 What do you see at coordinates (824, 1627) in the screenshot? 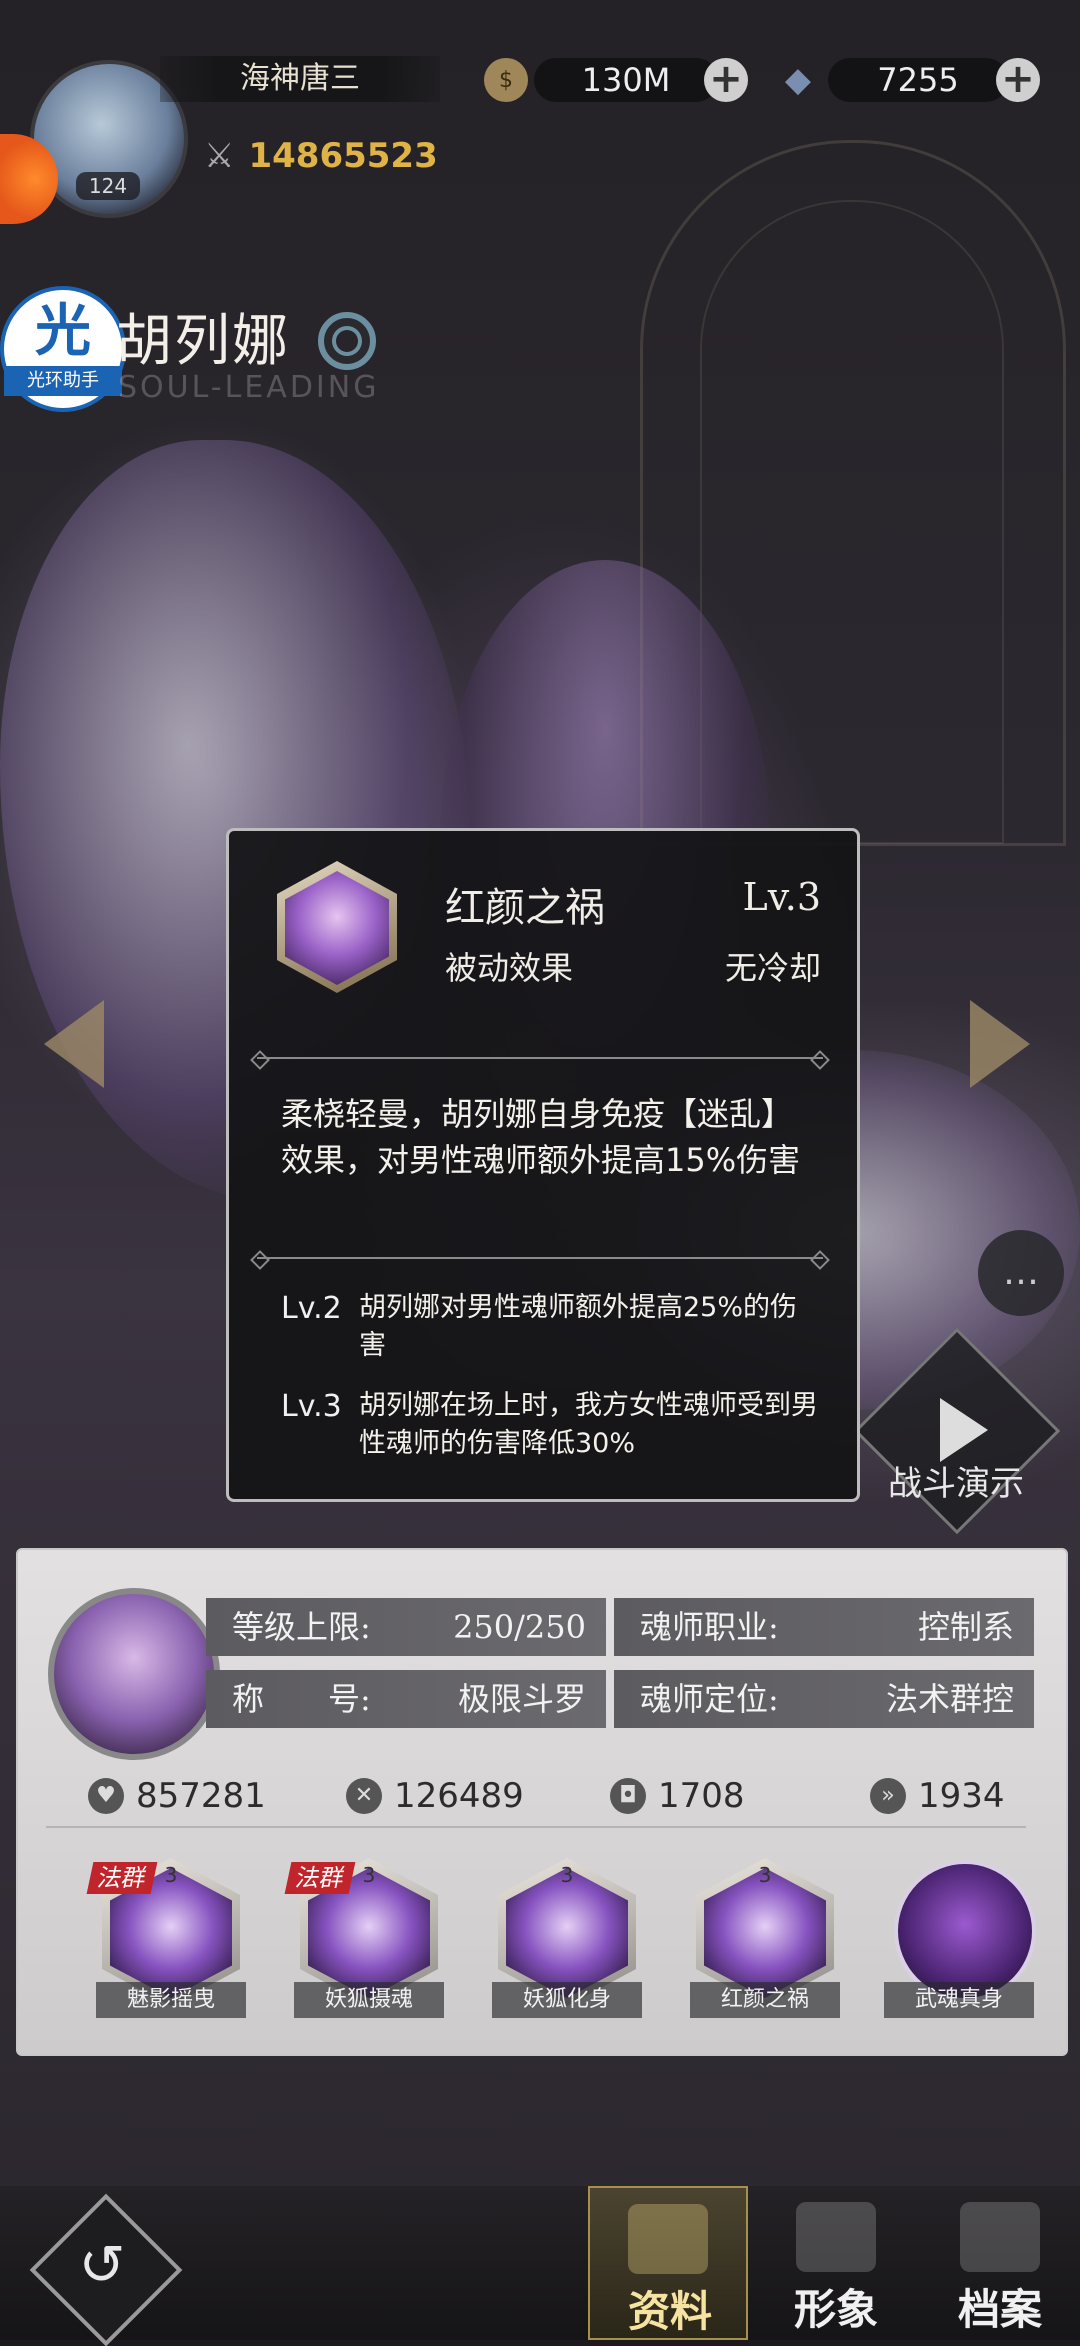
I see `class-cell: 魂师职业: 控制系` at bounding box center [824, 1627].